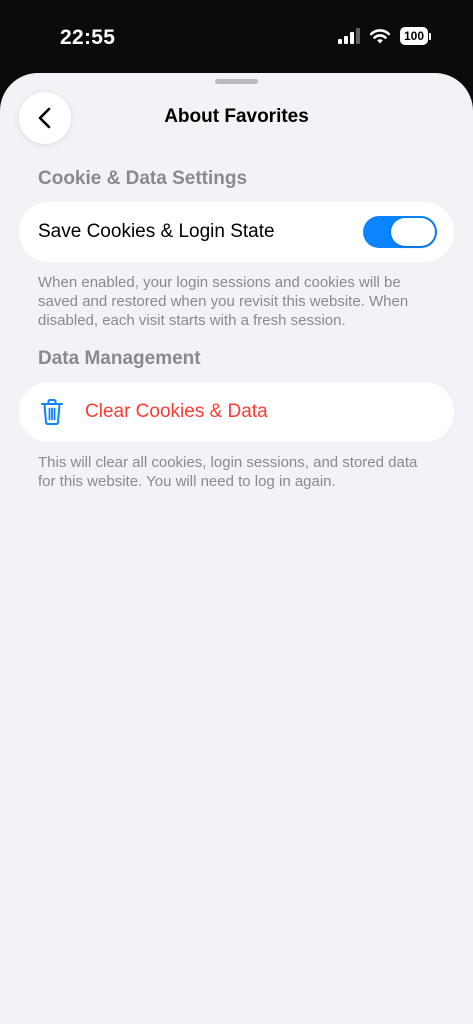  What do you see at coordinates (143, 178) in the screenshot?
I see `cookie-section-header: Cookie & Data Settings` at bounding box center [143, 178].